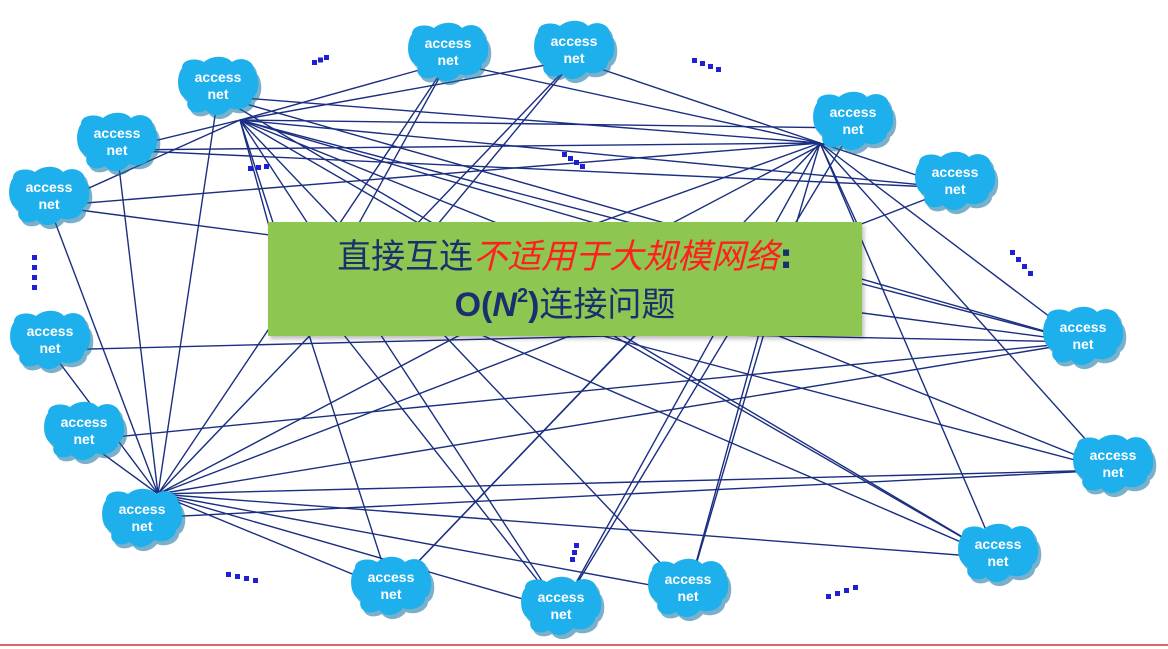 The width and height of the screenshot is (1168, 649). Describe the element at coordinates (405, 257) in the screenshot. I see `callout-prefix: 直接互连` at that location.